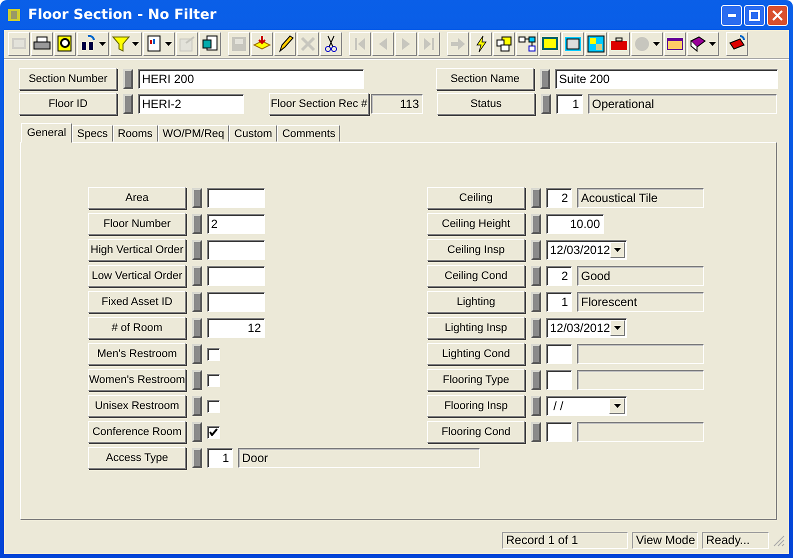 The height and width of the screenshot is (558, 793). I want to click on field-label-button: Ceiling Height, so click(476, 224).